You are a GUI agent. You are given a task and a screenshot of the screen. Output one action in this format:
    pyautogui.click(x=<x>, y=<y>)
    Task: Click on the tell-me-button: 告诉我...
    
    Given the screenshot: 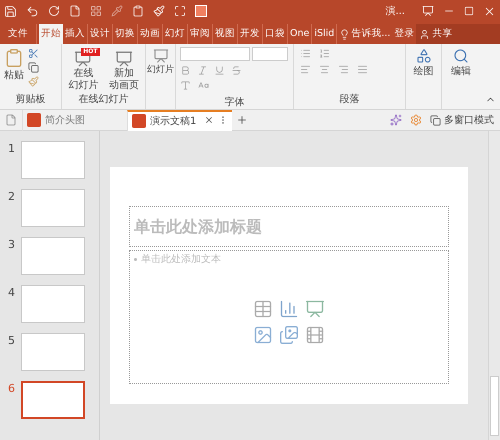 What is the action you would take?
    pyautogui.click(x=364, y=34)
    